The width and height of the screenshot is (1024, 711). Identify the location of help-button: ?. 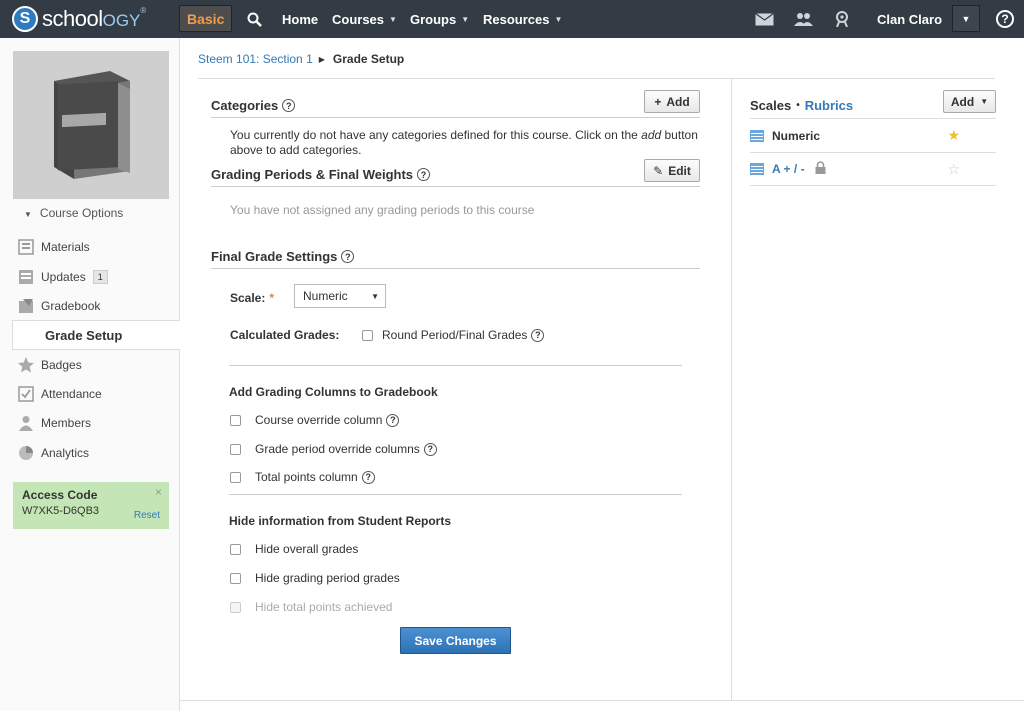
(1005, 19).